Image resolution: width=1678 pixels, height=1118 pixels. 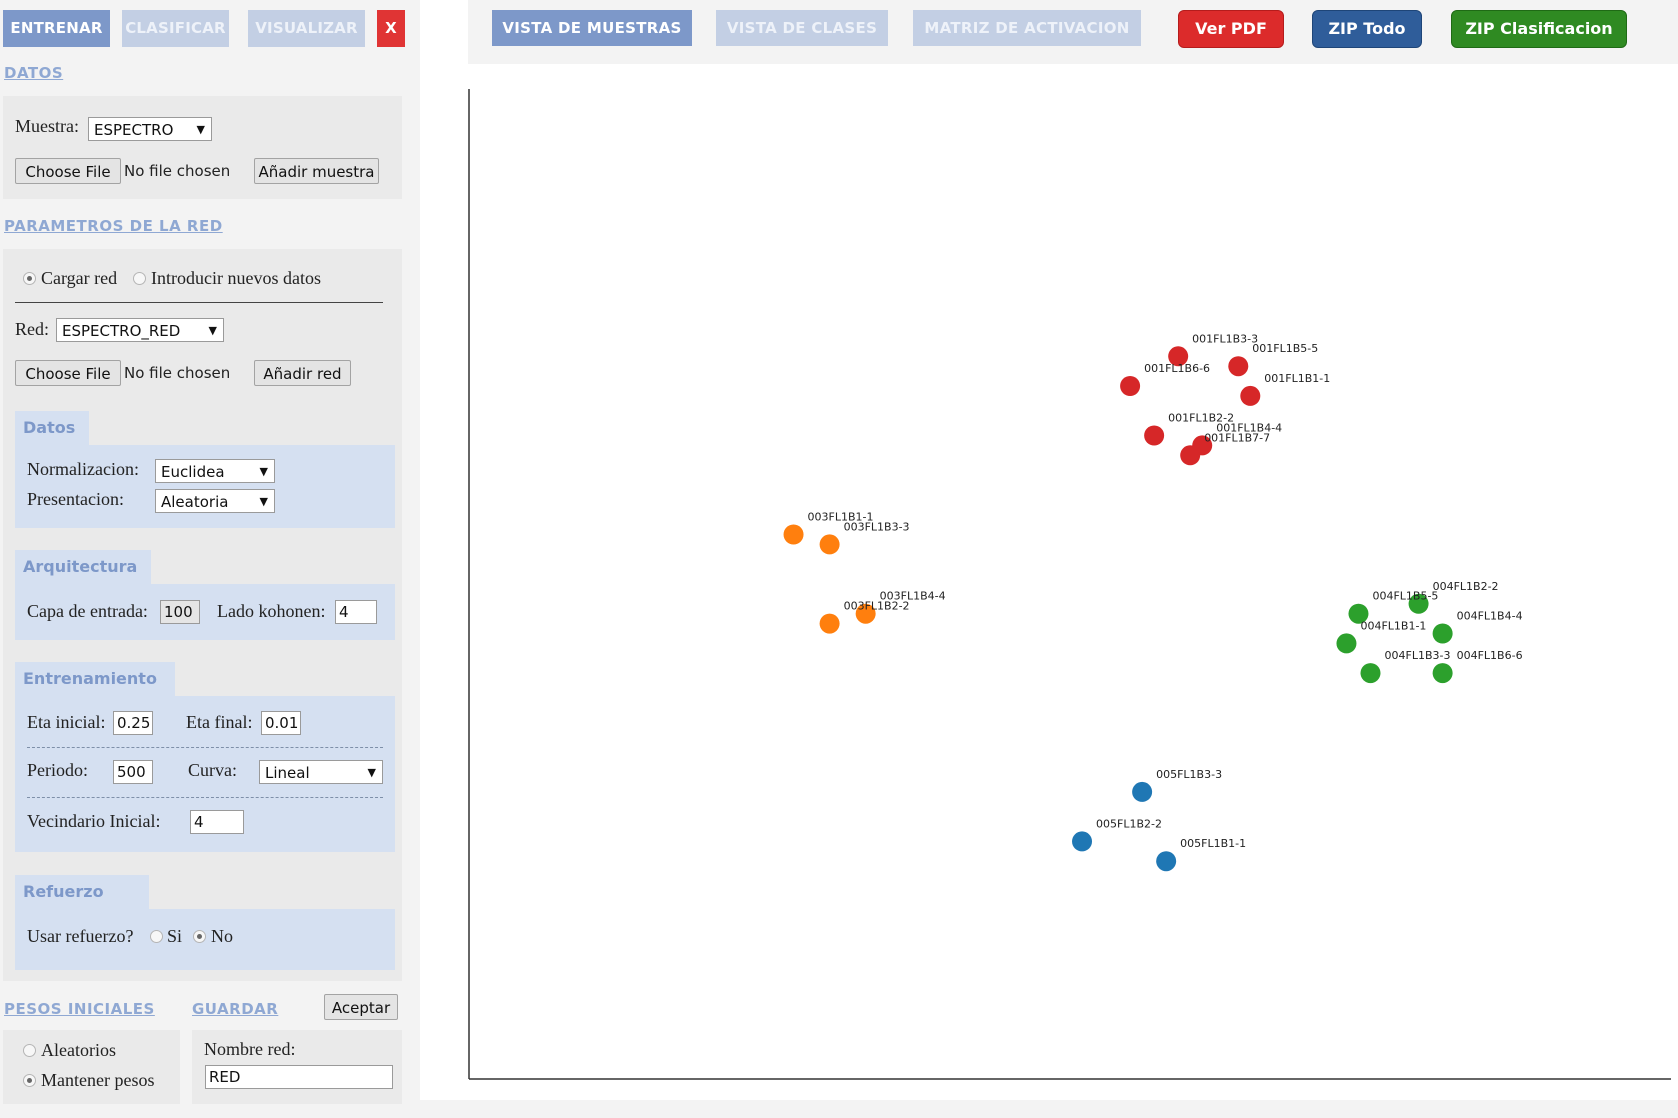 What do you see at coordinates (32, 329) in the screenshot?
I see `red-label: Red:` at bounding box center [32, 329].